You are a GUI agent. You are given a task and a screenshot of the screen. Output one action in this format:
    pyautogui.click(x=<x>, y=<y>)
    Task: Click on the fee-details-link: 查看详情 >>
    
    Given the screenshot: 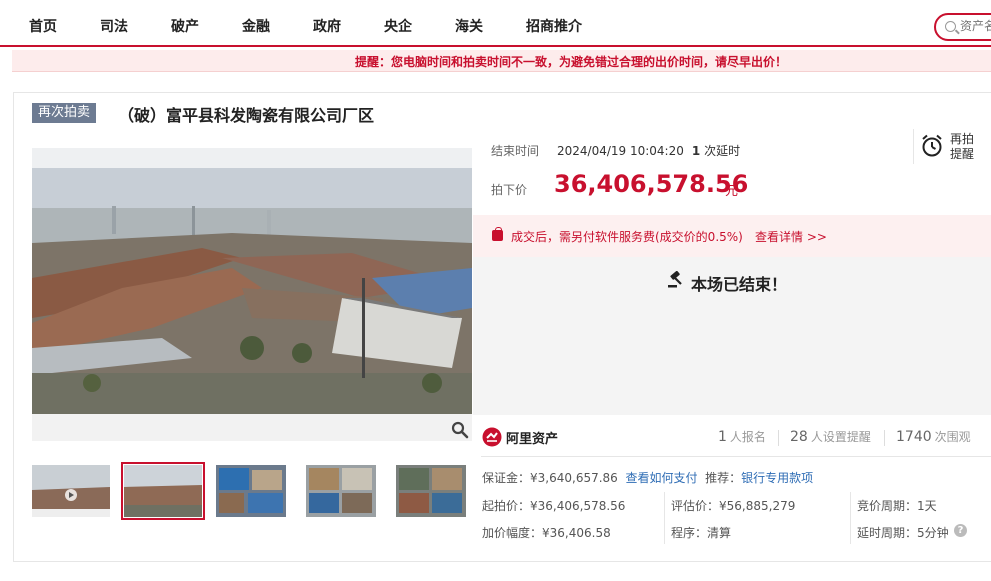 What is the action you would take?
    pyautogui.click(x=791, y=236)
    